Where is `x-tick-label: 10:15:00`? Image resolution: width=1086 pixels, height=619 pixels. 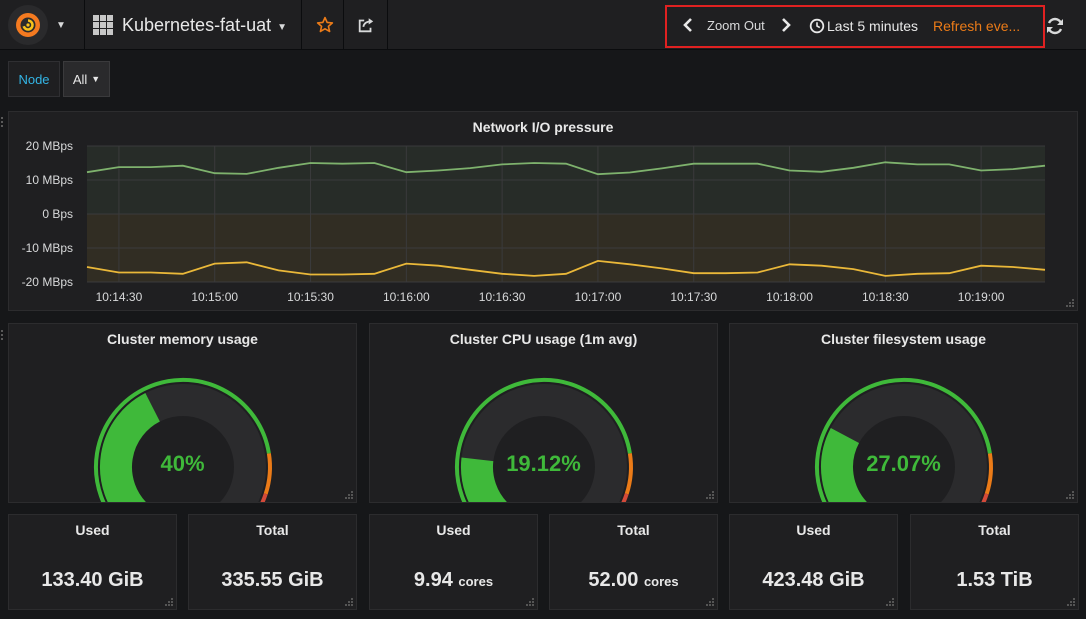 x-tick-label: 10:15:00 is located at coordinates (214, 297).